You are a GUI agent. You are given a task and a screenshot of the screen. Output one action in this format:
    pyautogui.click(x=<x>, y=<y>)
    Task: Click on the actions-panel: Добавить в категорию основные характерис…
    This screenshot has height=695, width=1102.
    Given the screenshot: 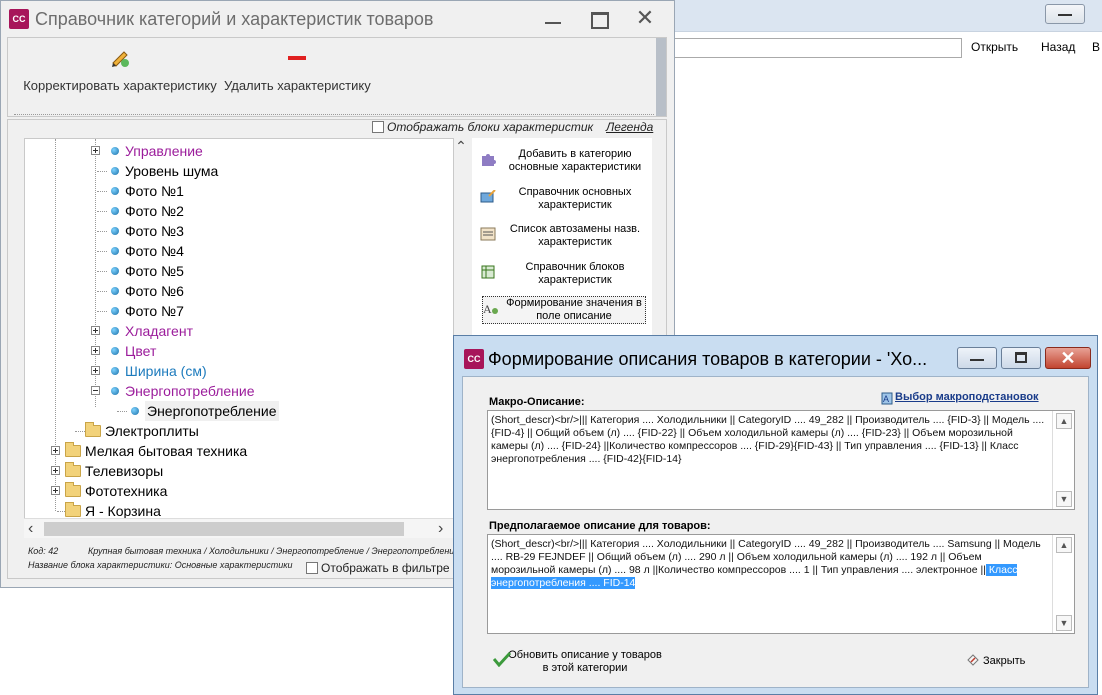 What is the action you would take?
    pyautogui.click(x=562, y=238)
    